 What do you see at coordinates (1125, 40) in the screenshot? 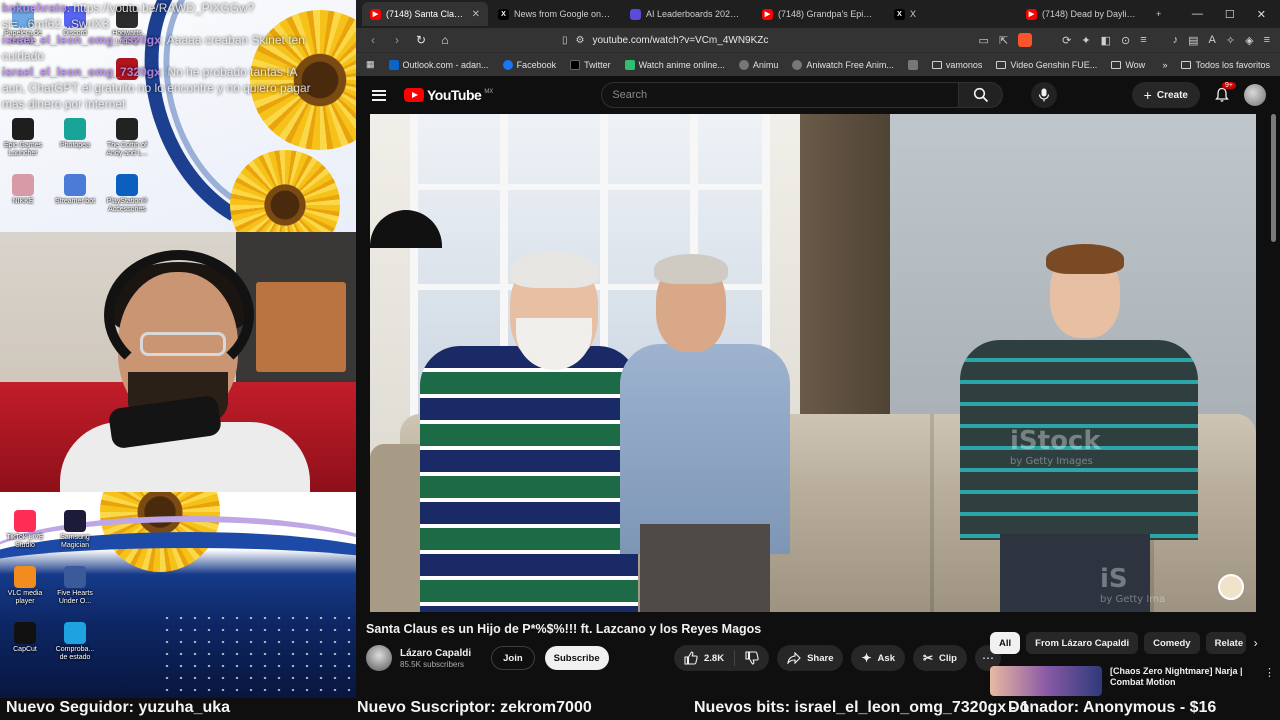
I see `wallet-icon: ⊙` at bounding box center [1125, 40].